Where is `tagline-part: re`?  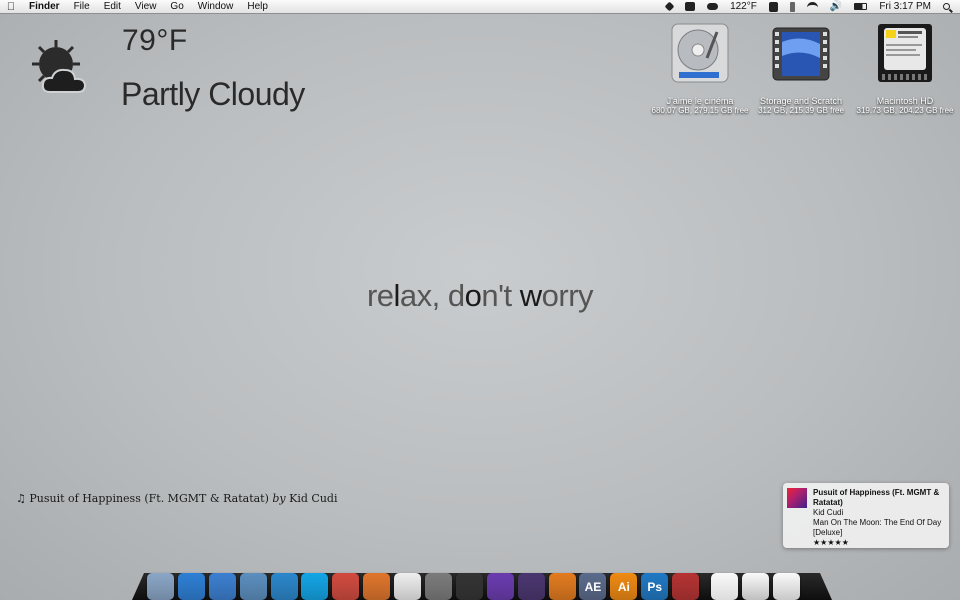 tagline-part: re is located at coordinates (380, 295).